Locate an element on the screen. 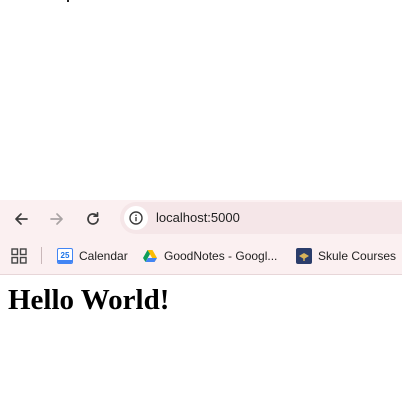 The width and height of the screenshot is (402, 417). info-icon is located at coordinates (136, 218).